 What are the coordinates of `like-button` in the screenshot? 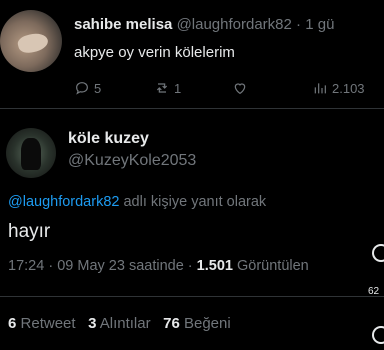 It's located at (242, 88).